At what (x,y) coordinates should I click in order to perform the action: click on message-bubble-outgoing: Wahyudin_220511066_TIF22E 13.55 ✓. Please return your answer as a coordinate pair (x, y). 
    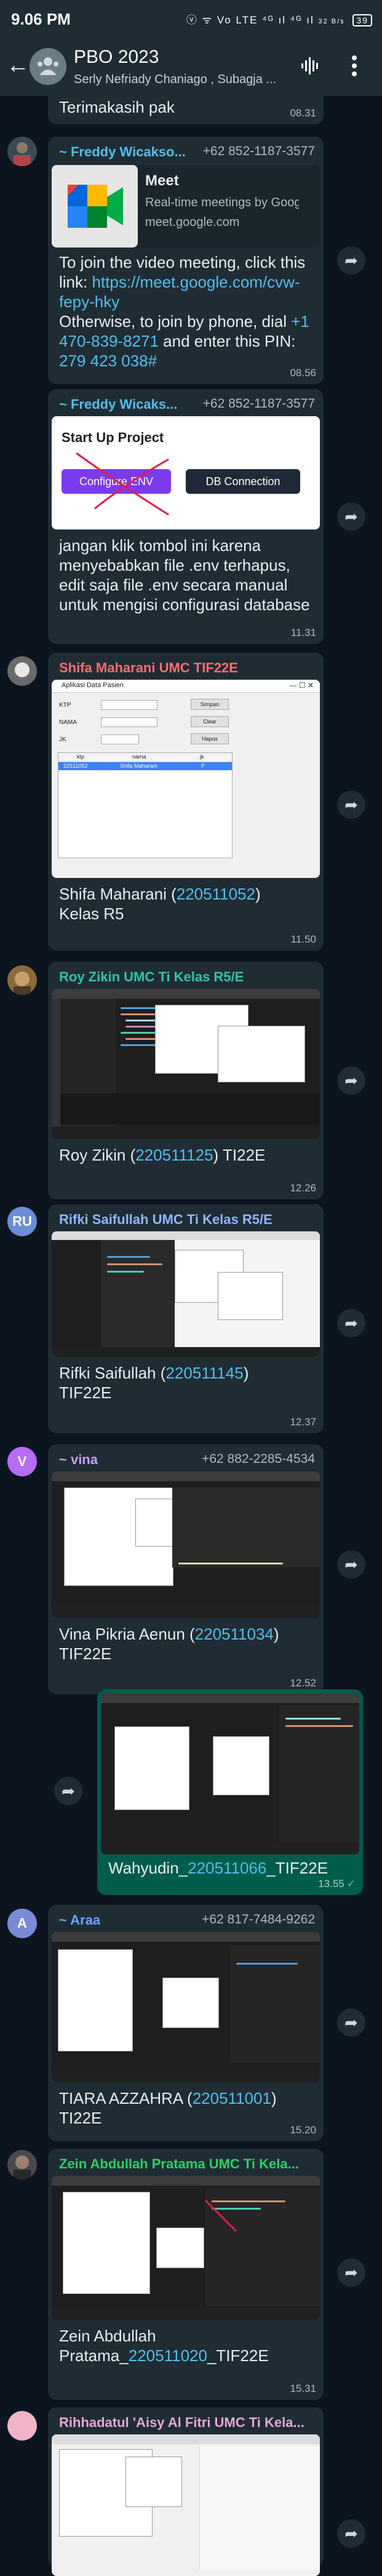
    Looking at the image, I should click on (230, 1792).